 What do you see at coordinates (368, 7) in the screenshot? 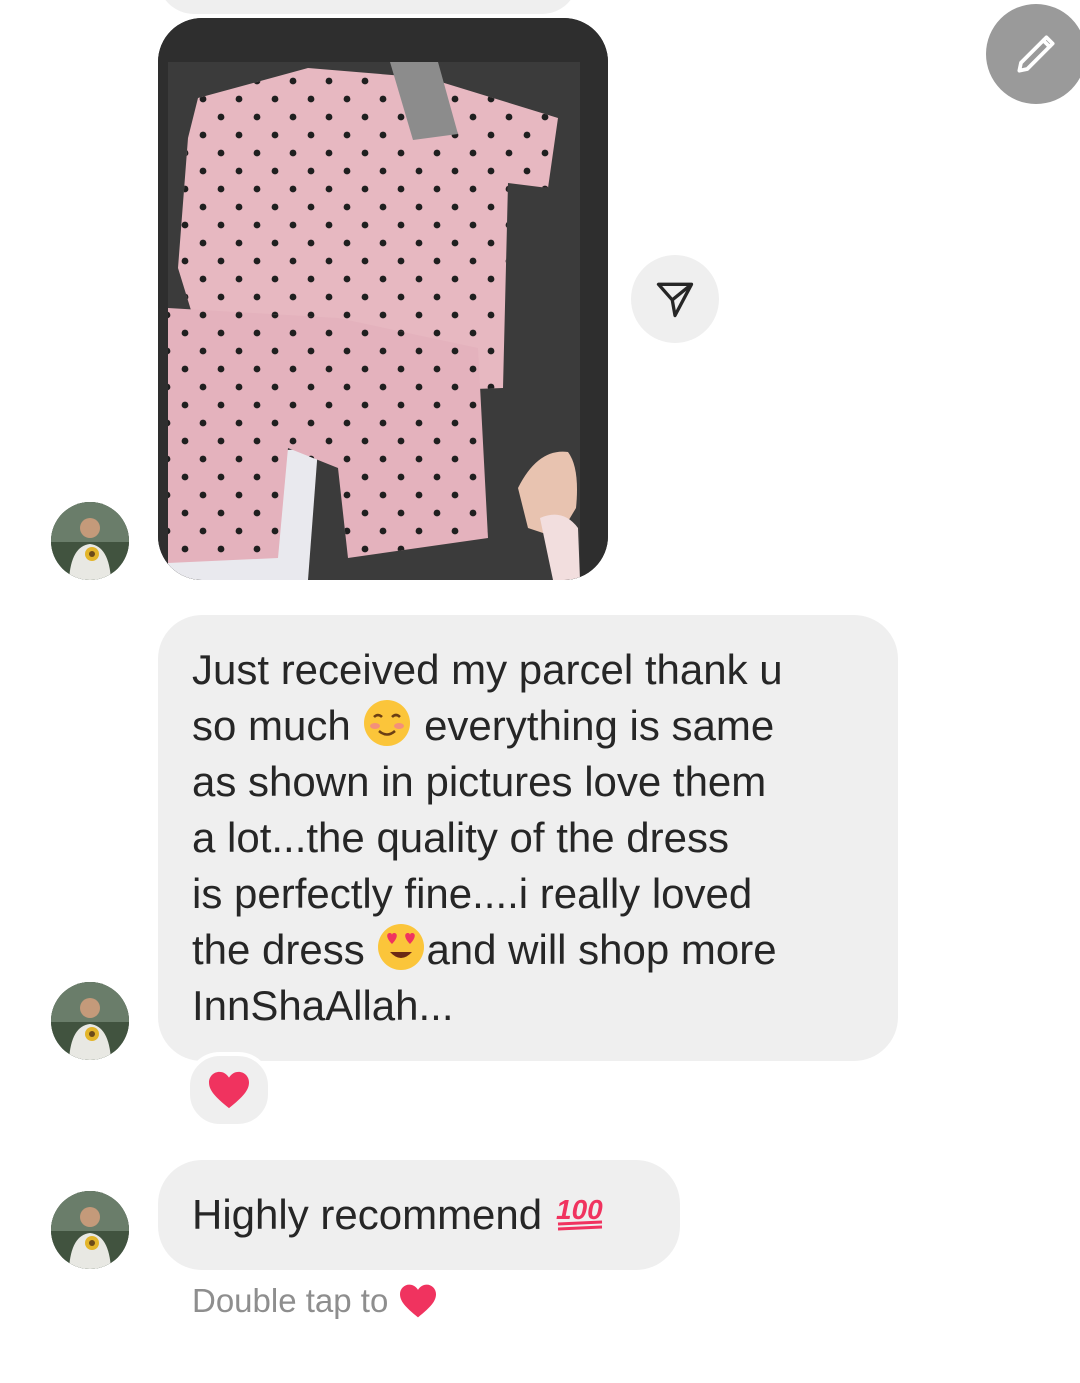
I see `previous-message-bubble` at bounding box center [368, 7].